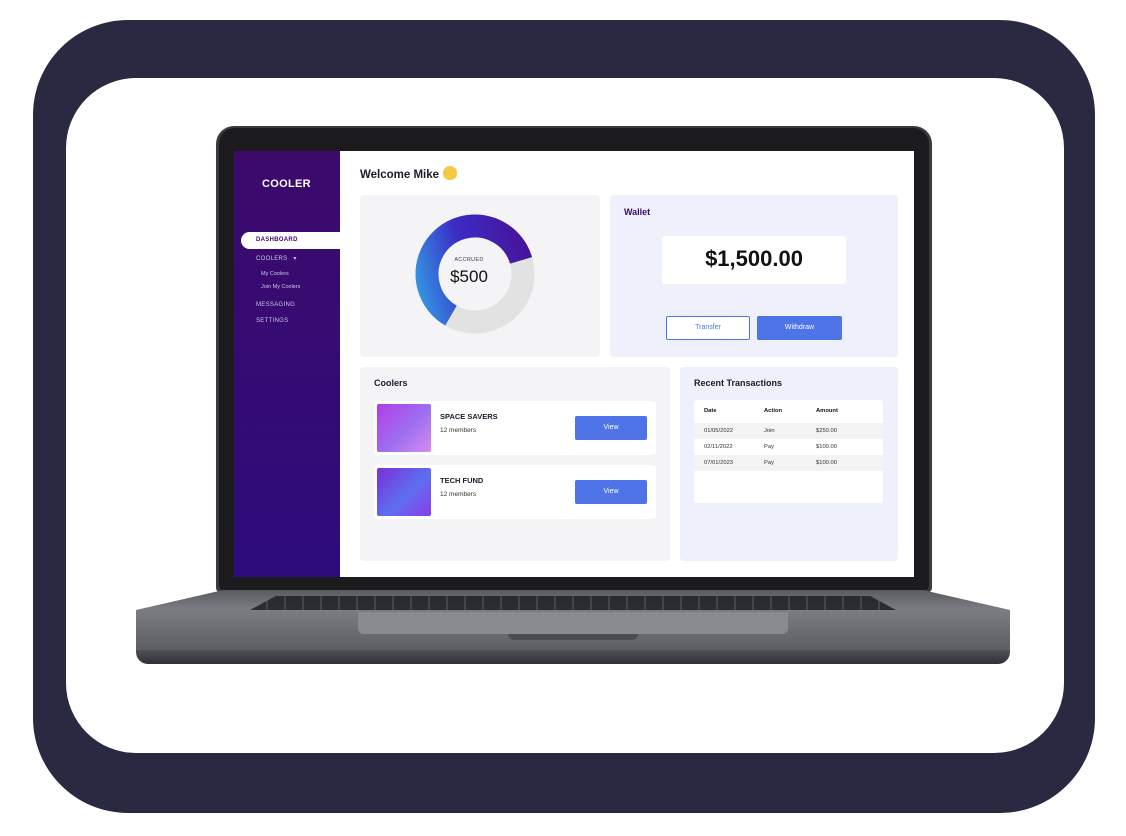 This screenshot has width=1126, height=836. Describe the element at coordinates (295, 259) in the screenshot. I see `caret-down-icon: ▾` at that location.